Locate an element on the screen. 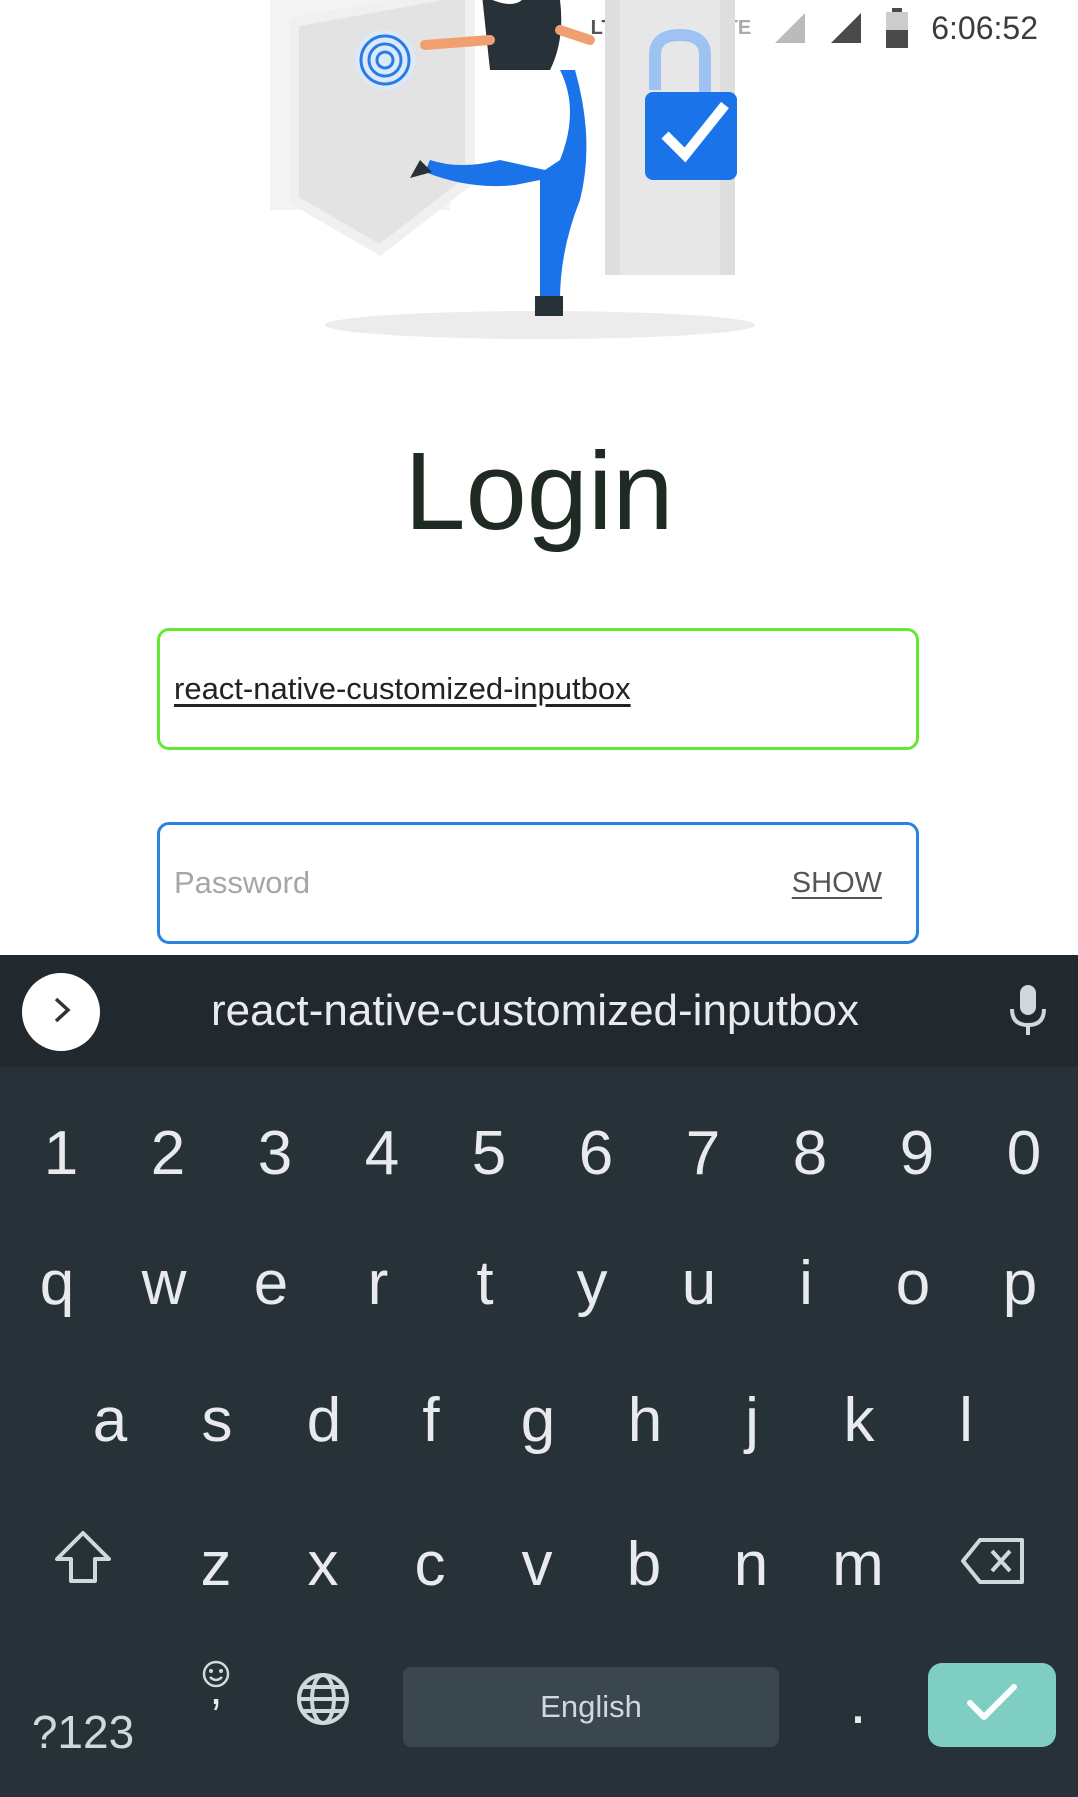 The image size is (1078, 1797). letter-key-r: r is located at coordinates (378, 1283).